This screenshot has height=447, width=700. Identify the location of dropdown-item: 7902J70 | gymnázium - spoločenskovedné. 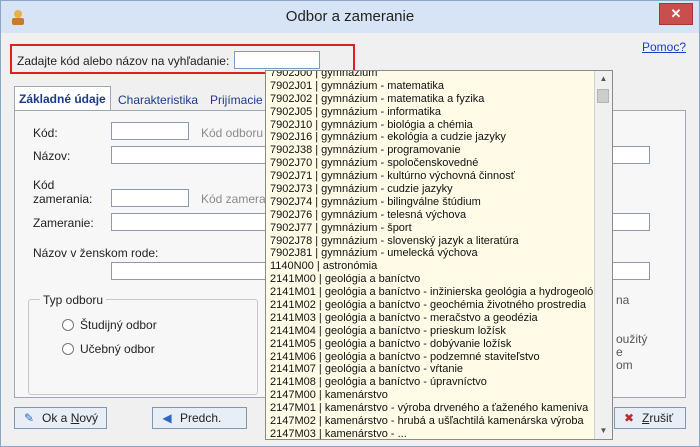
(431, 163).